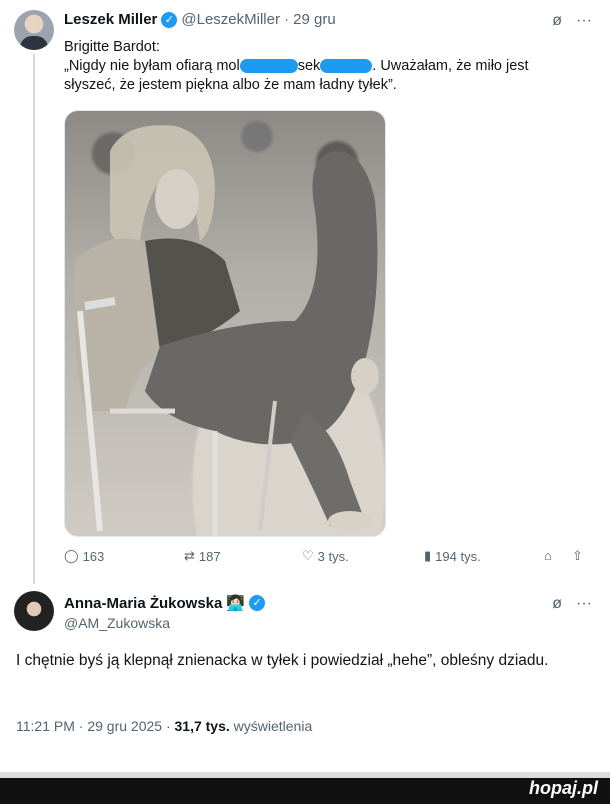 The image size is (610, 804). What do you see at coordinates (110, 19) in the screenshot?
I see `author-name: Leszek Miller` at bounding box center [110, 19].